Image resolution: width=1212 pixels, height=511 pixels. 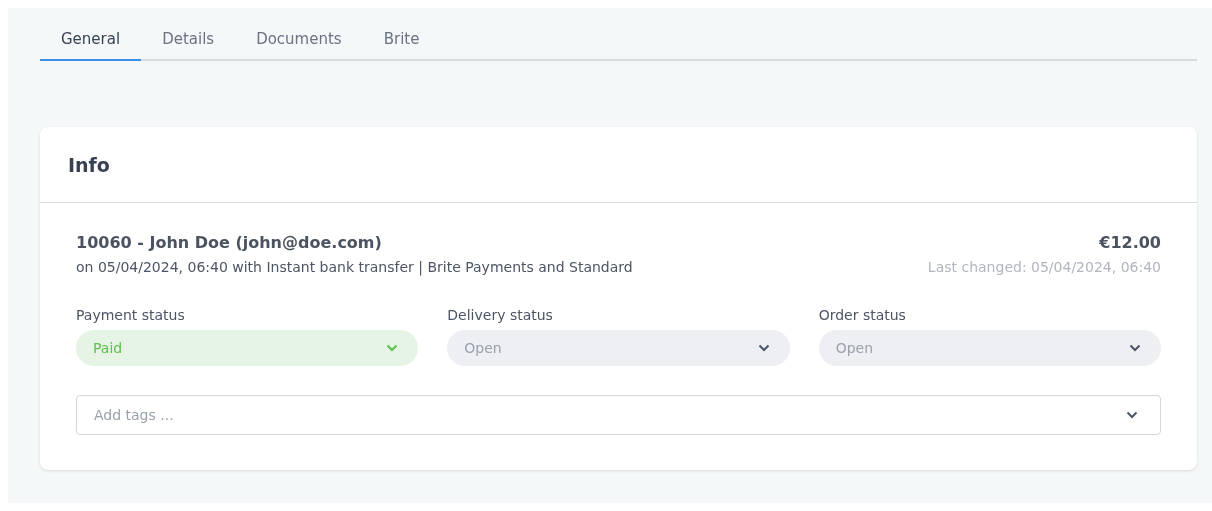 What do you see at coordinates (862, 315) in the screenshot?
I see `field-label: Order status` at bounding box center [862, 315].